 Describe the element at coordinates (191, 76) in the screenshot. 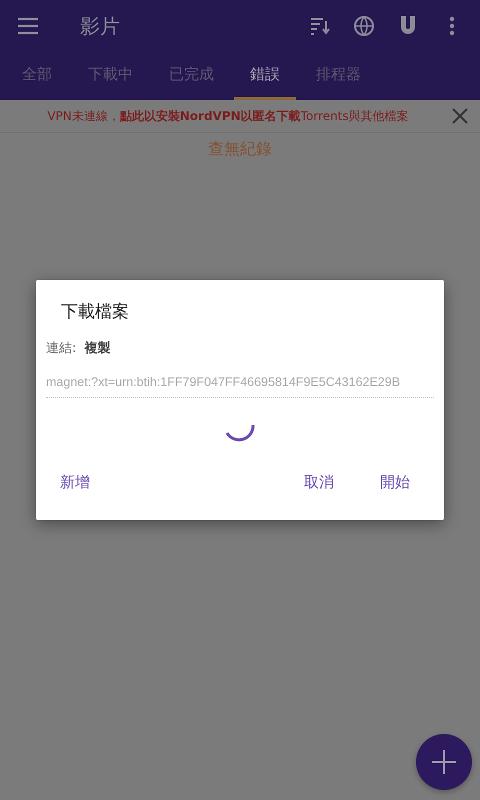

I see `tab: 已完成` at that location.